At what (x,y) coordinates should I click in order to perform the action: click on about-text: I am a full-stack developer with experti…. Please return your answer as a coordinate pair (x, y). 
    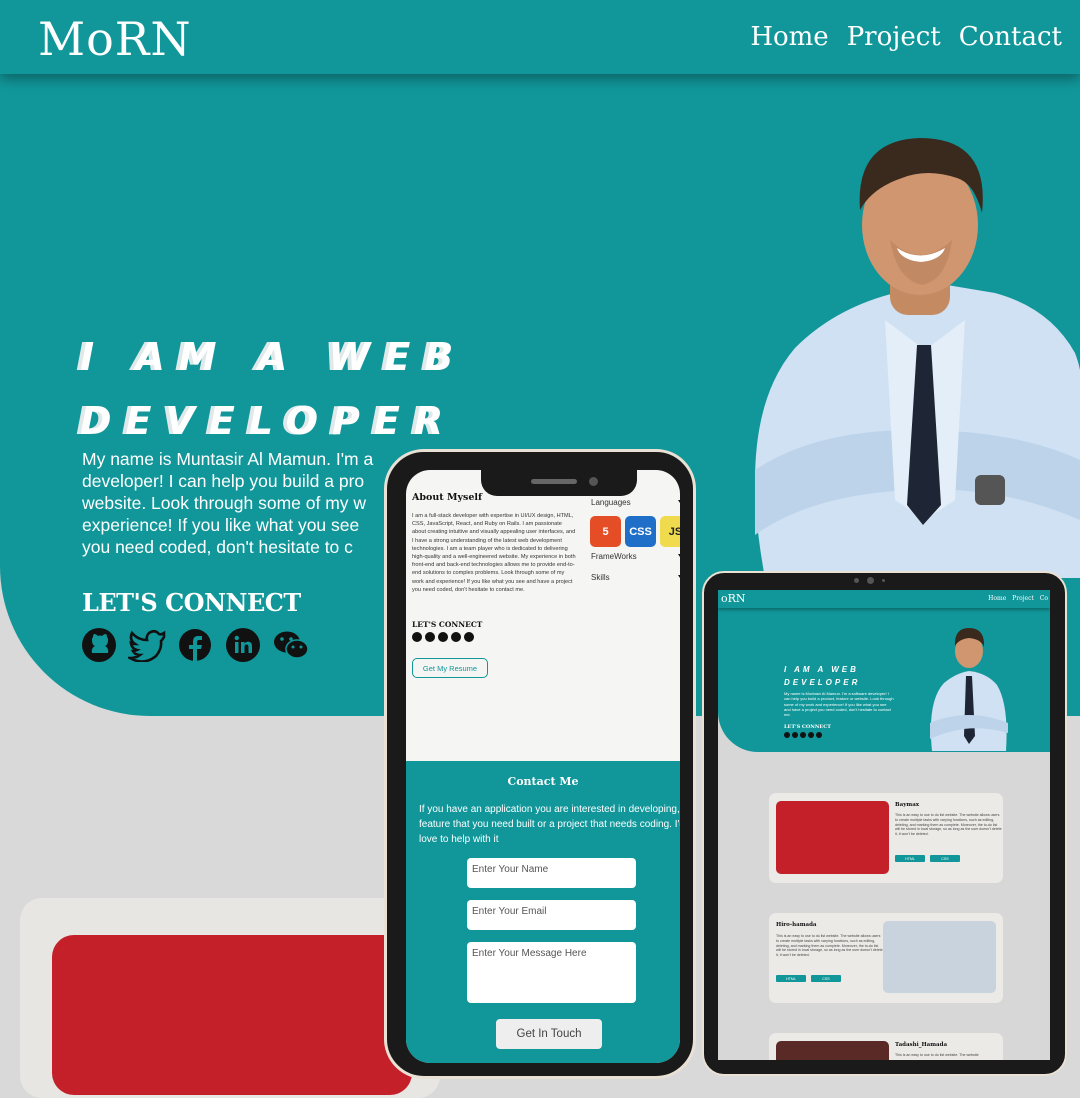
    Looking at the image, I should click on (494, 553).